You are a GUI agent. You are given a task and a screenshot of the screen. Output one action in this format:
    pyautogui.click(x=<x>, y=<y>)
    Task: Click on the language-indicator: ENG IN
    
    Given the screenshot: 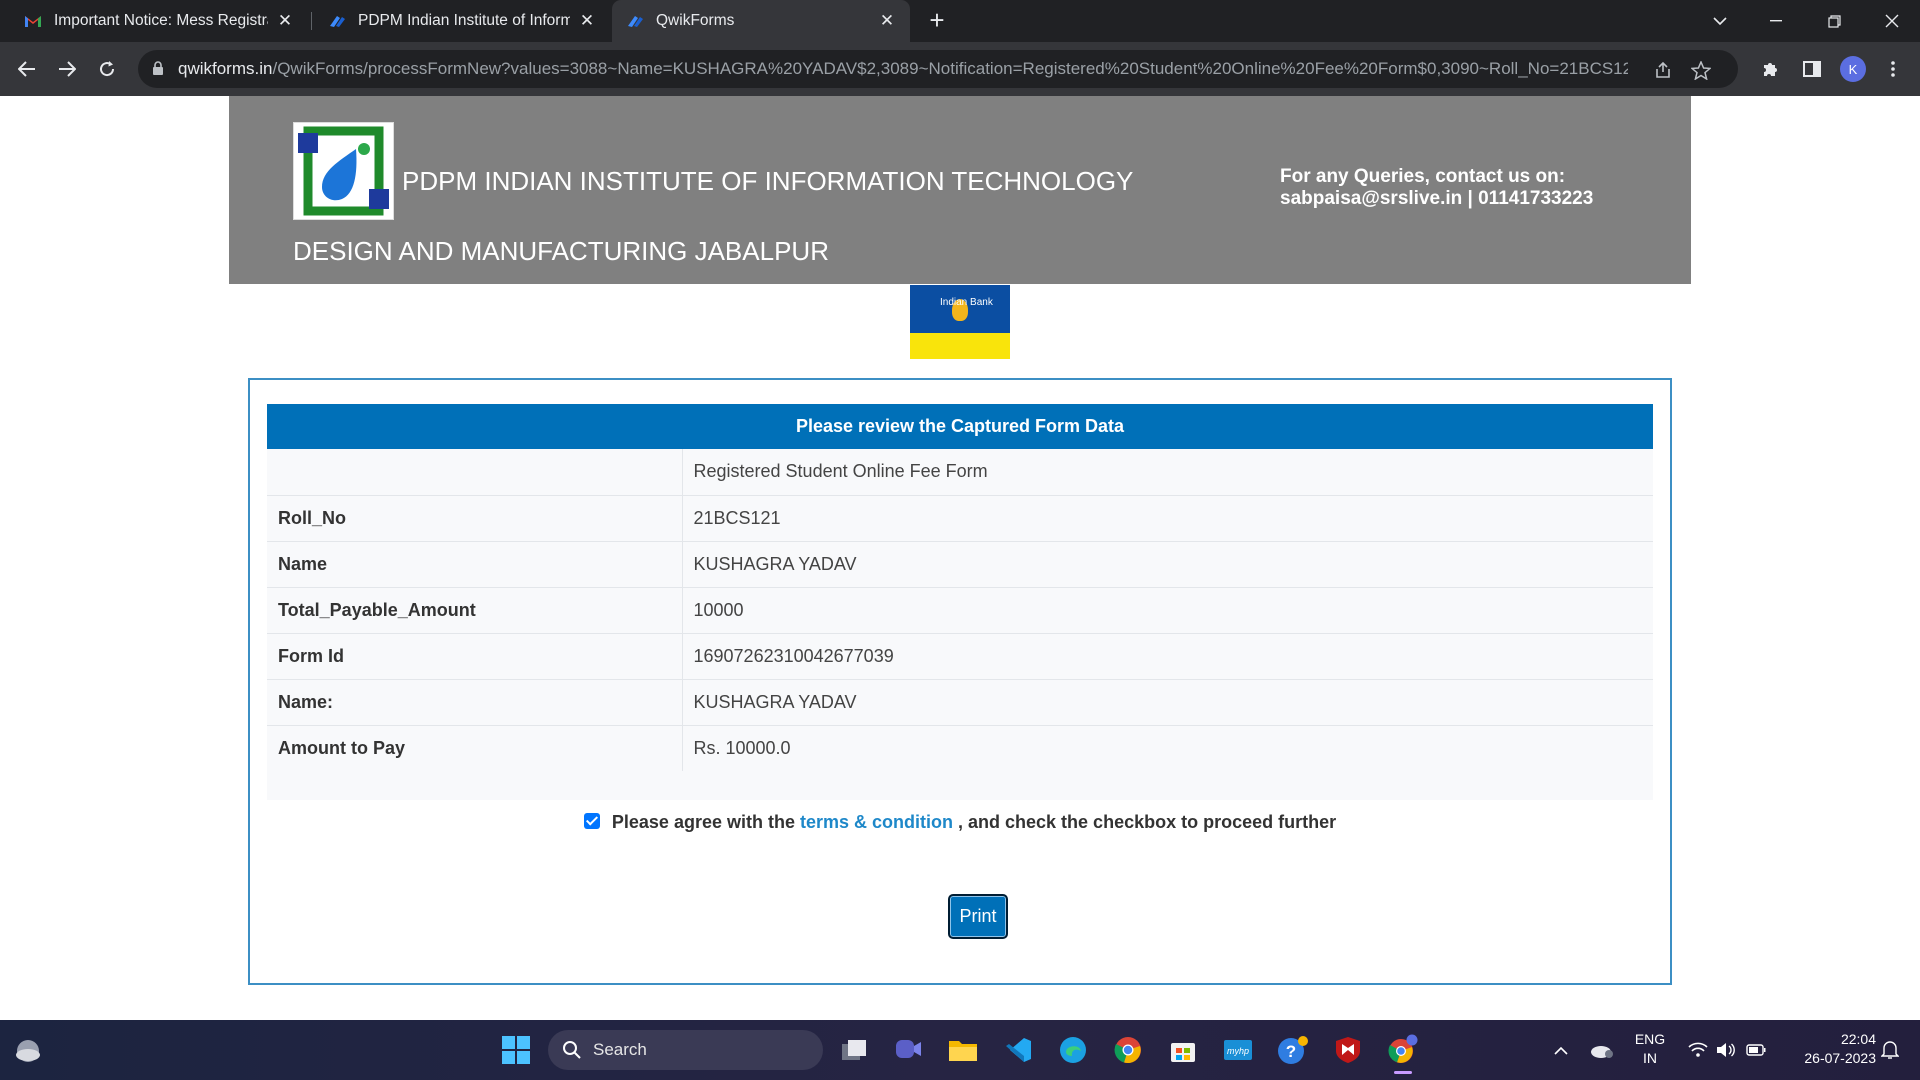 What is the action you would take?
    pyautogui.click(x=1650, y=1049)
    